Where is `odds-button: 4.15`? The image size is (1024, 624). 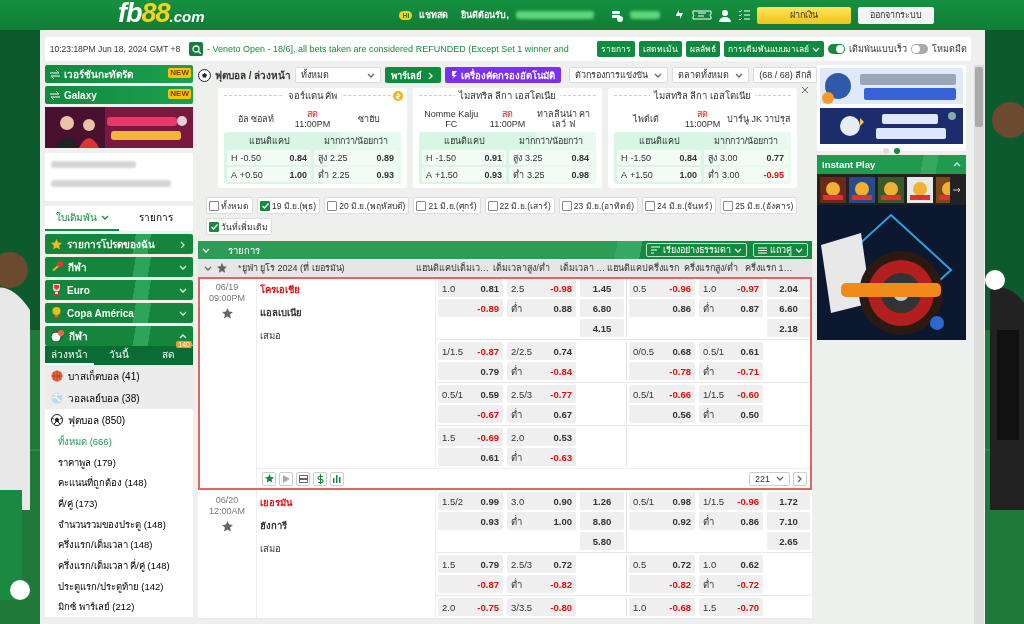 odds-button: 4.15 is located at coordinates (602, 328).